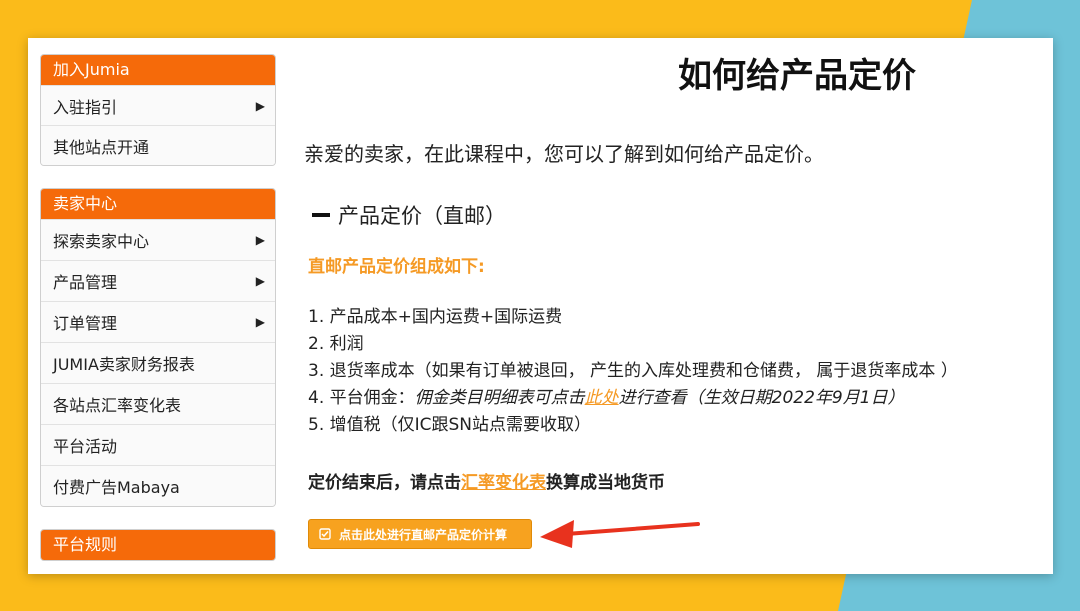 This screenshot has height=611, width=1080. I want to click on sidebar-item-label: 平台活动, so click(85, 446).